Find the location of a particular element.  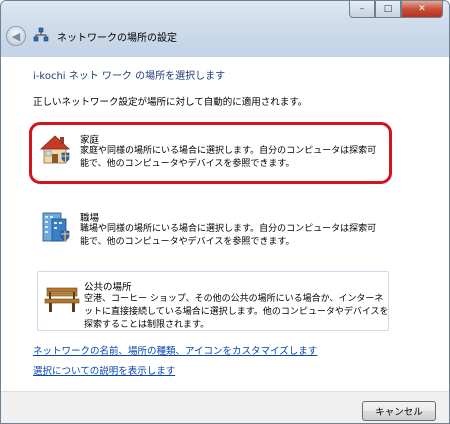

selection-help-link: 選択についての説明を表示します is located at coordinates (104, 370).